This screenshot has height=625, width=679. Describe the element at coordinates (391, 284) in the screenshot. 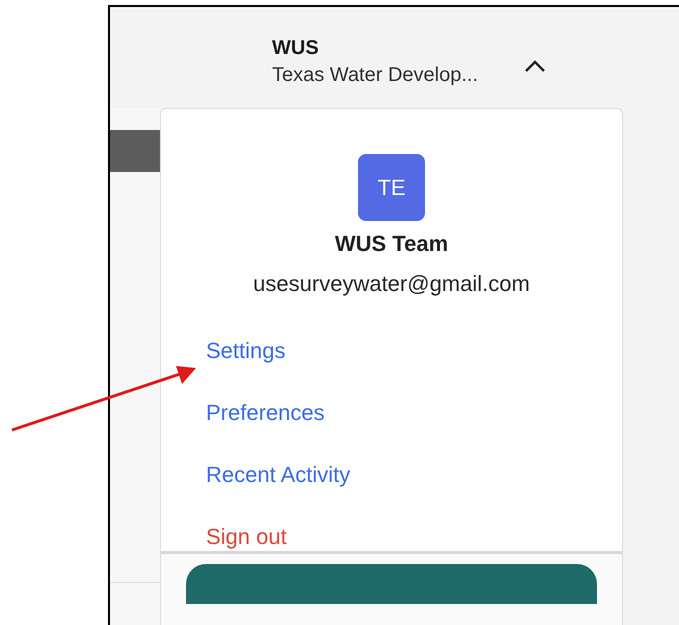

I see `user-email: usesurveywater@gmail.com` at that location.